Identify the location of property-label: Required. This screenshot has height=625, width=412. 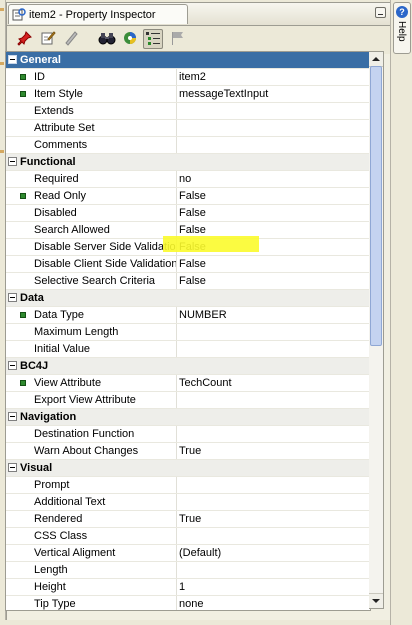
(56, 179).